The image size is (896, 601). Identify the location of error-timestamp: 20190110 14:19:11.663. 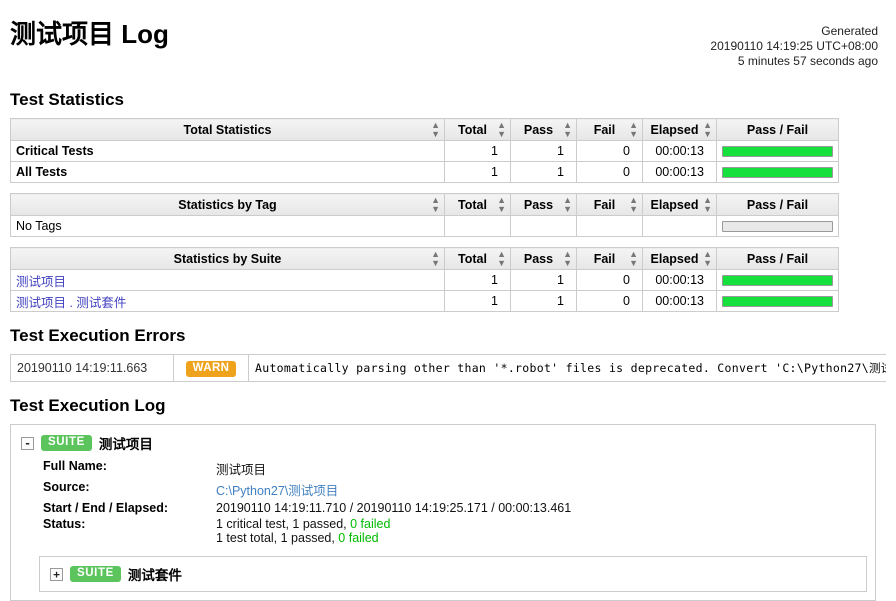
(92, 368).